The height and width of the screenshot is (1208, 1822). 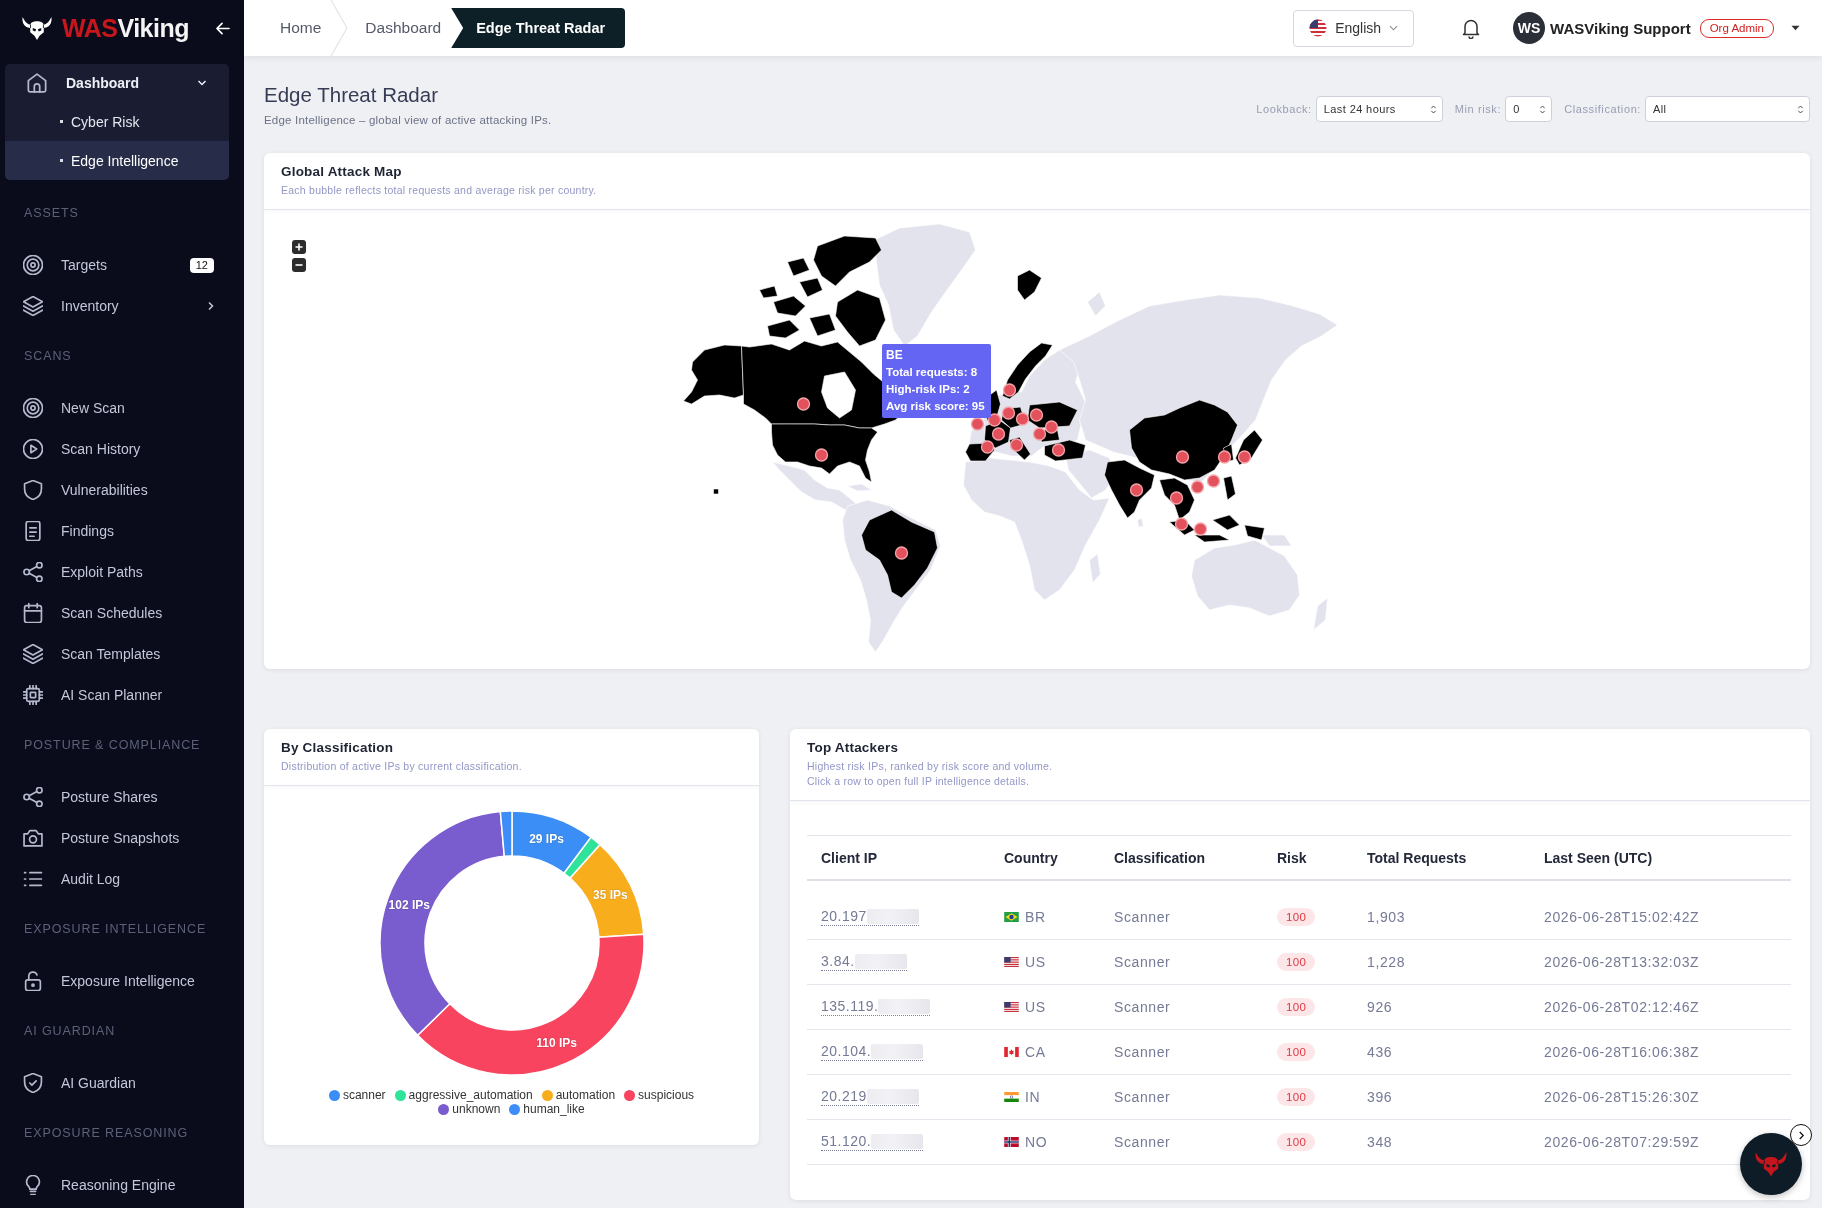 I want to click on request-count: 436, so click(x=1380, y=1052).